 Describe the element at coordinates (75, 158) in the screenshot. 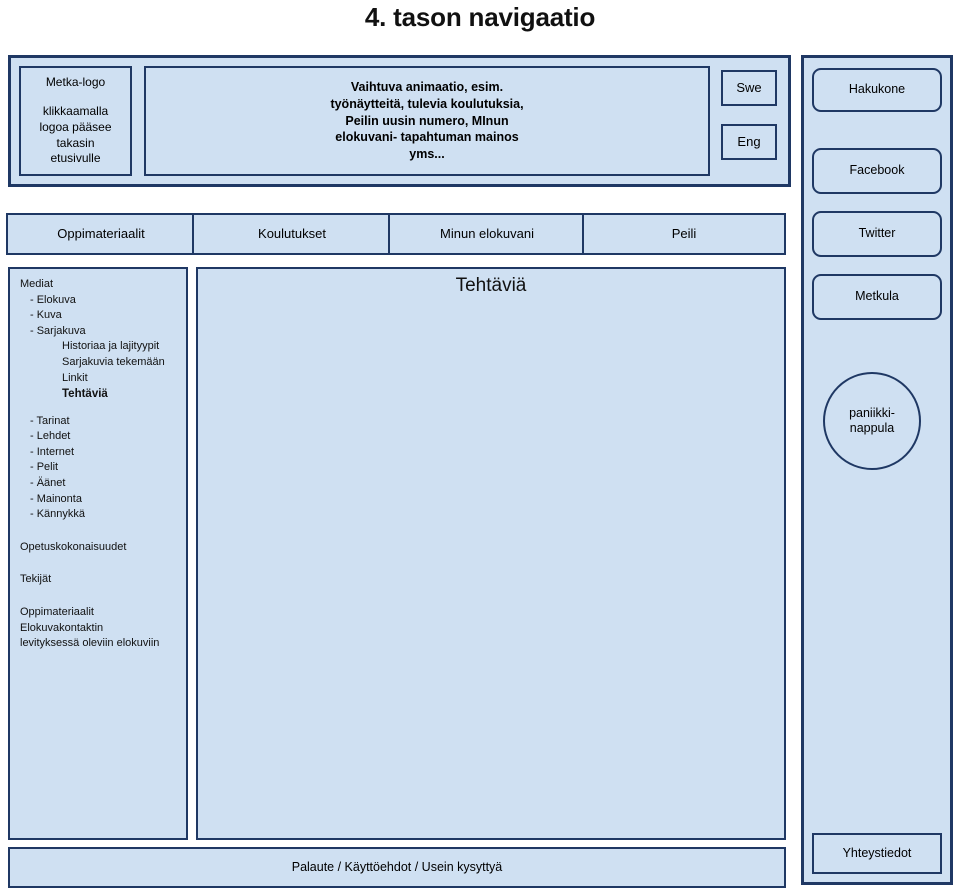

I see `logo-subtitle-line: etusivulle` at that location.